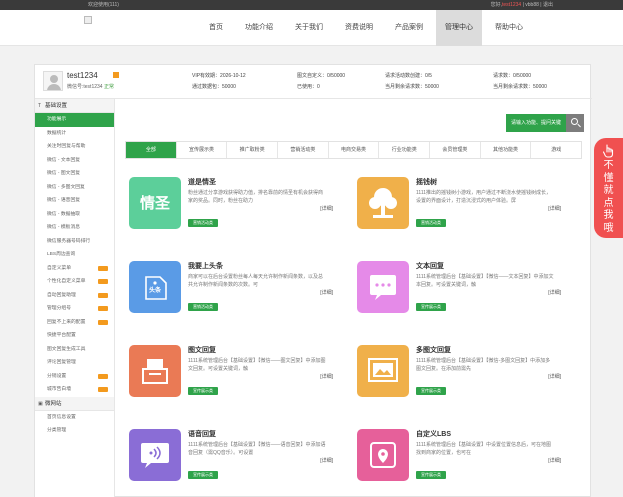  I want to click on sidebar-item: 回复不上来的配置, so click(74, 323).